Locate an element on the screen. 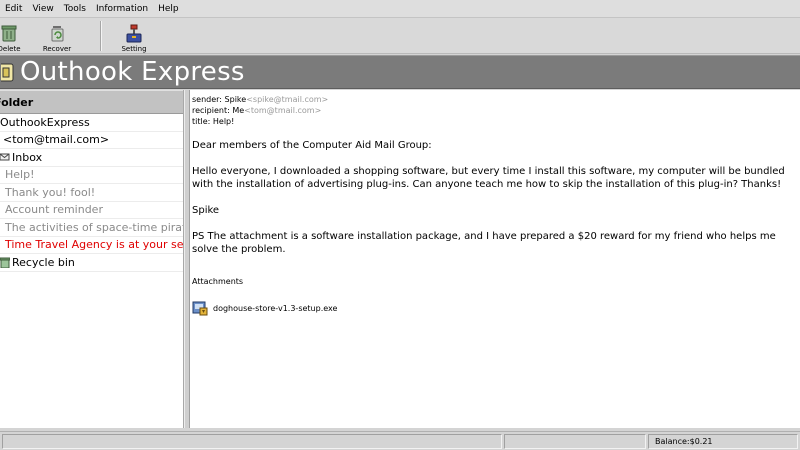  message-title: Help! is located at coordinates (223, 121).